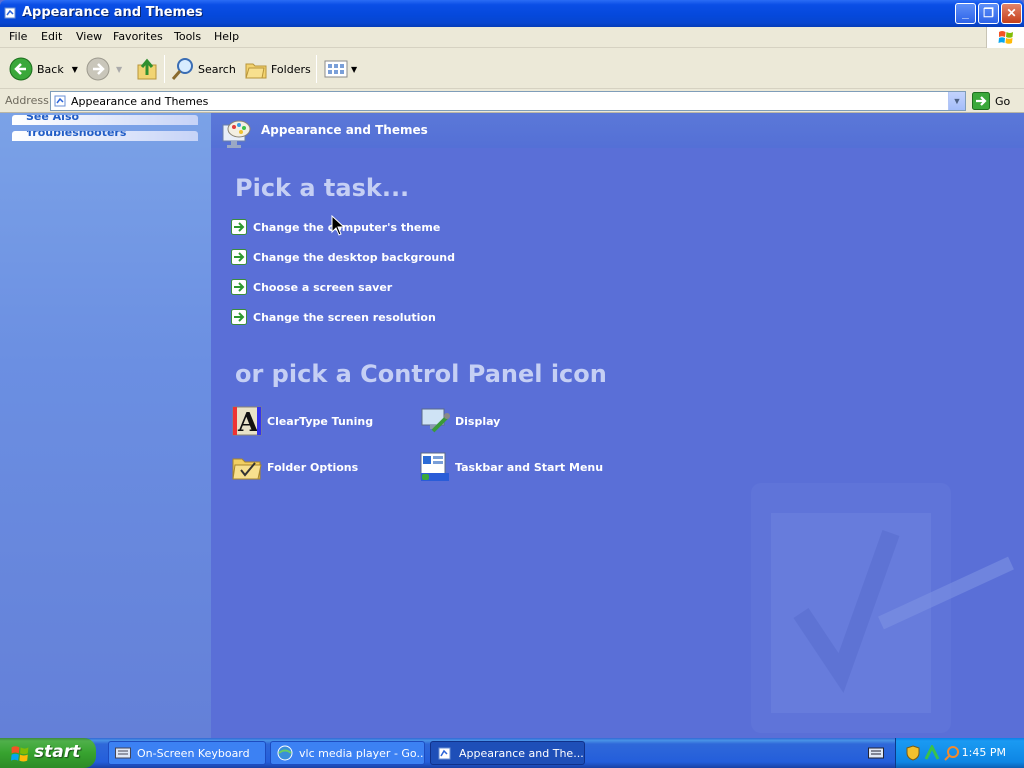 The width and height of the screenshot is (1024, 768). I want to click on title-bar: Appearance and Themes _ ❐ ✕, so click(512, 13).